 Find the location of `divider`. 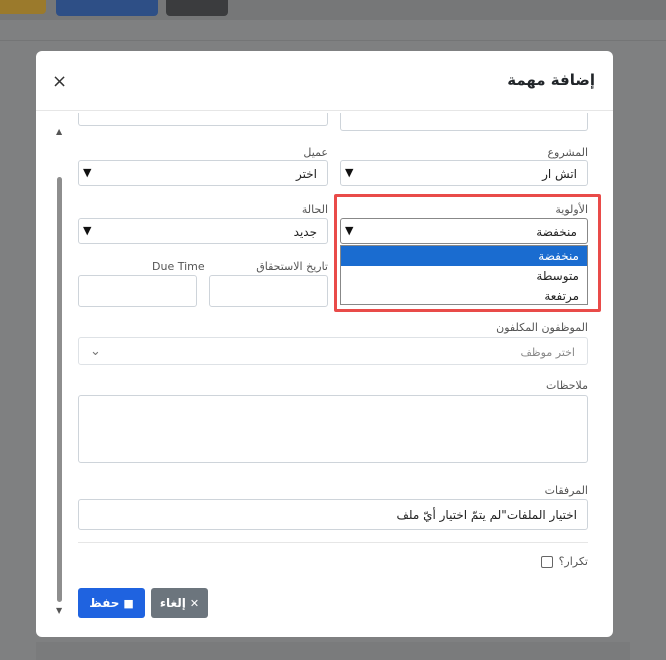

divider is located at coordinates (333, 542).